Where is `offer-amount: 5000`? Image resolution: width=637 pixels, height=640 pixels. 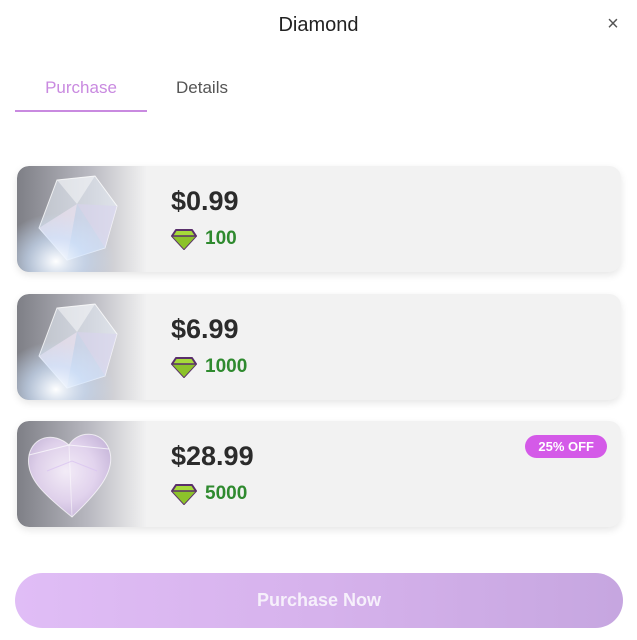 offer-amount: 5000 is located at coordinates (226, 493).